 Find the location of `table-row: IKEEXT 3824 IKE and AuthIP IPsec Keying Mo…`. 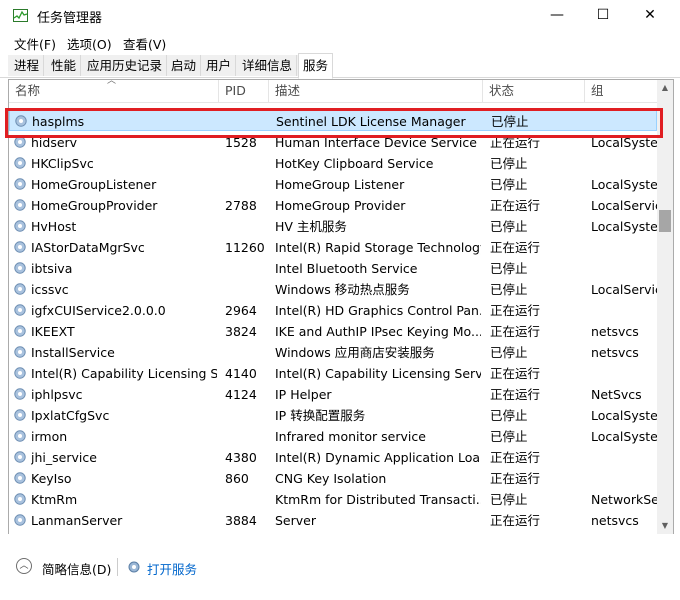

table-row: IKEEXT 3824 IKE and AuthIP IPsec Keying Mo… is located at coordinates (333, 331).